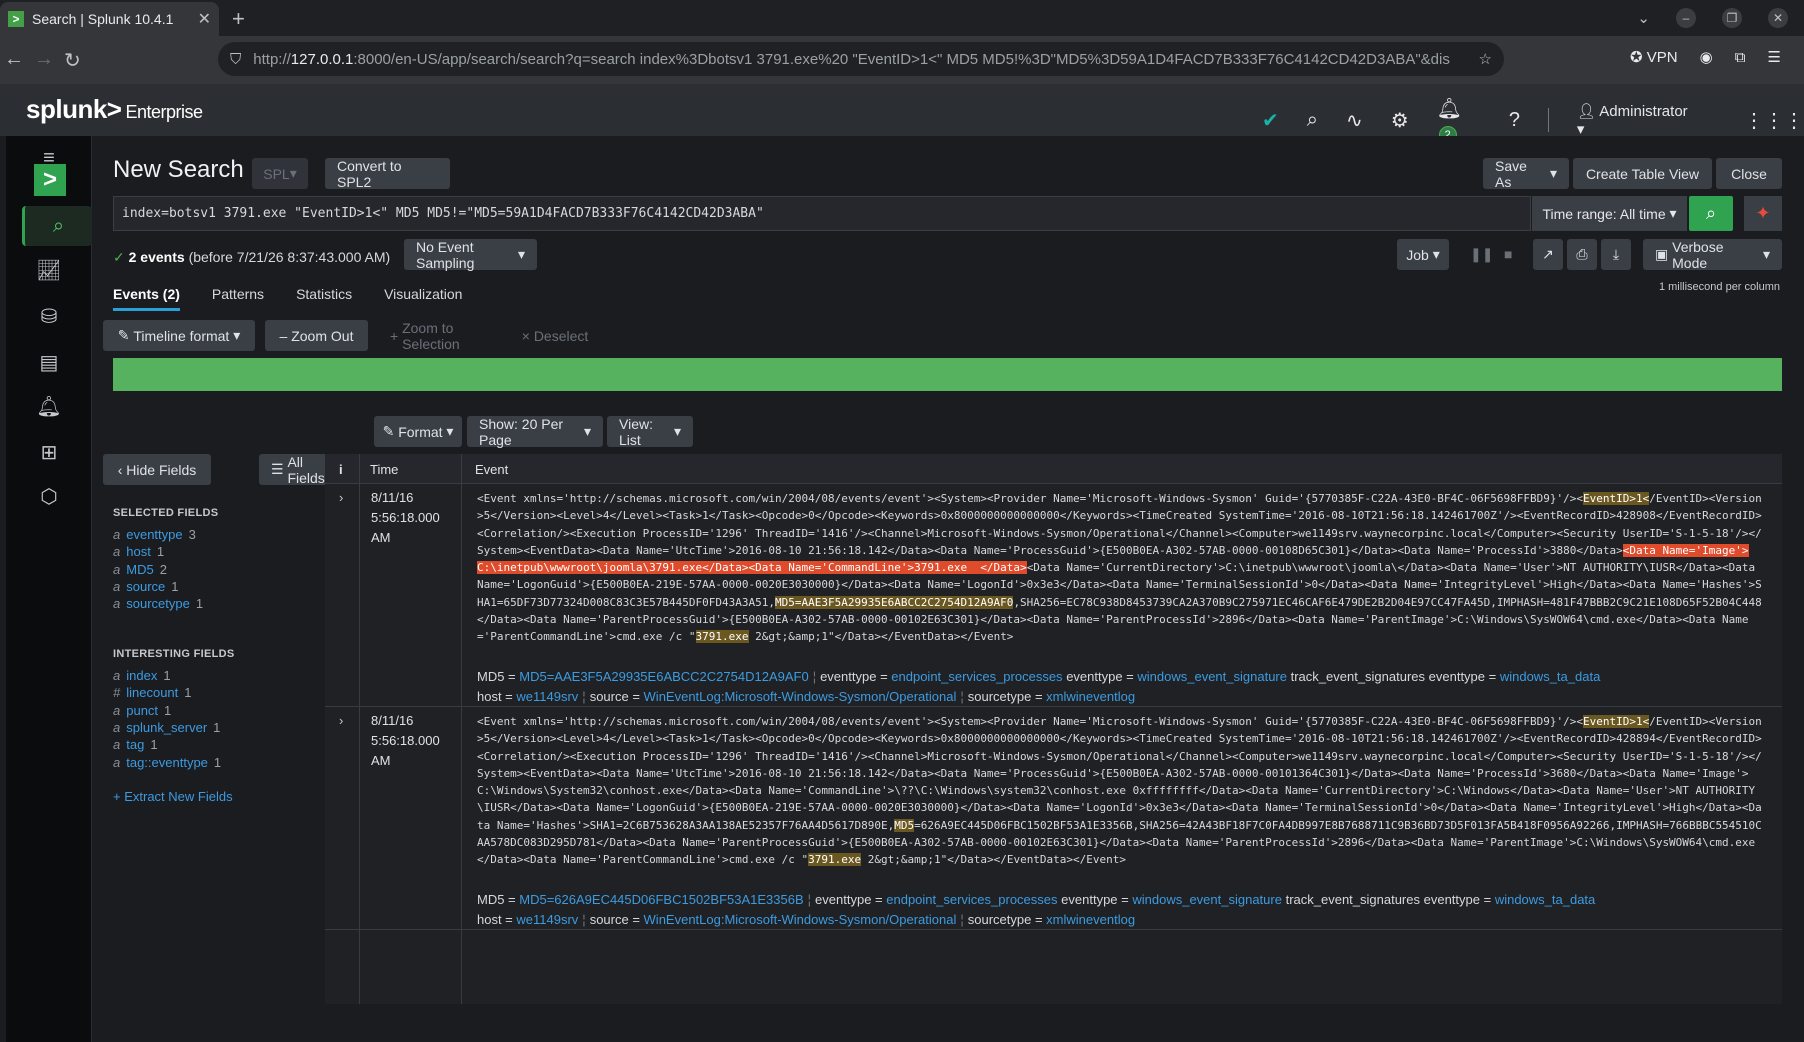 This screenshot has height=1042, width=1804. Describe the element at coordinates (146, 298) in the screenshot. I see `tab-events: Events (2)` at that location.